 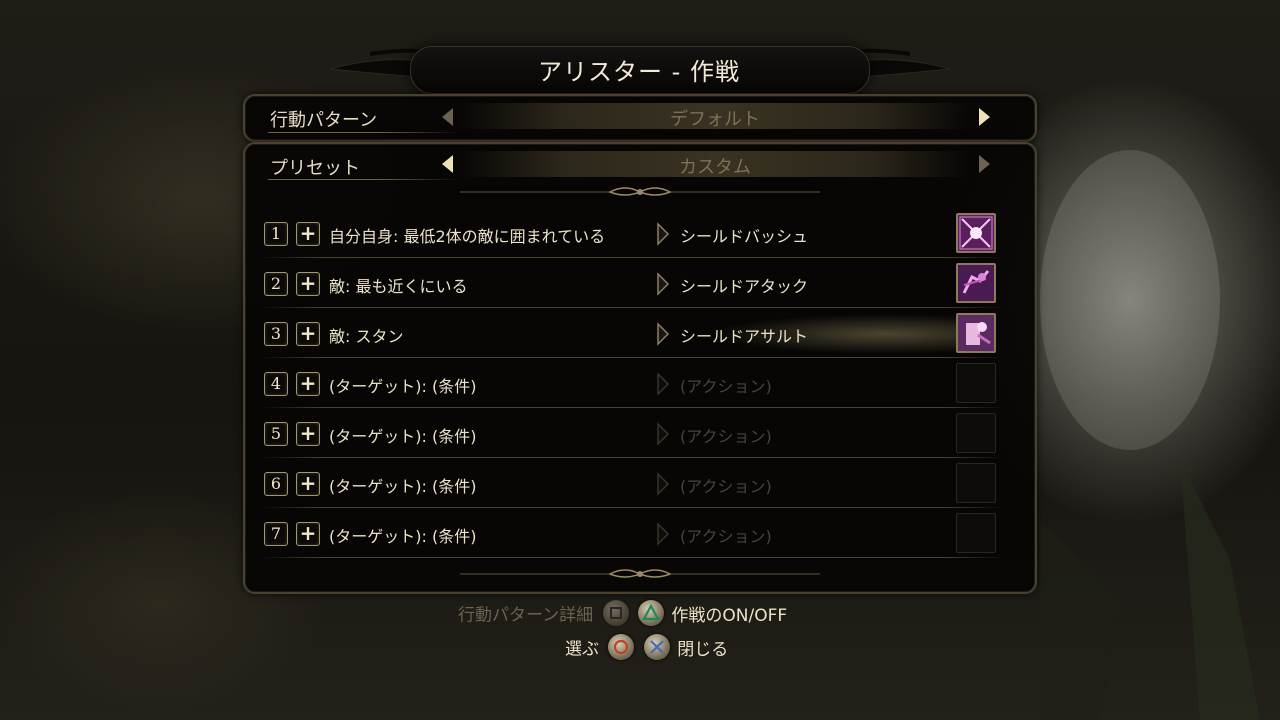 I want to click on square-button-icon, so click(x=615, y=613).